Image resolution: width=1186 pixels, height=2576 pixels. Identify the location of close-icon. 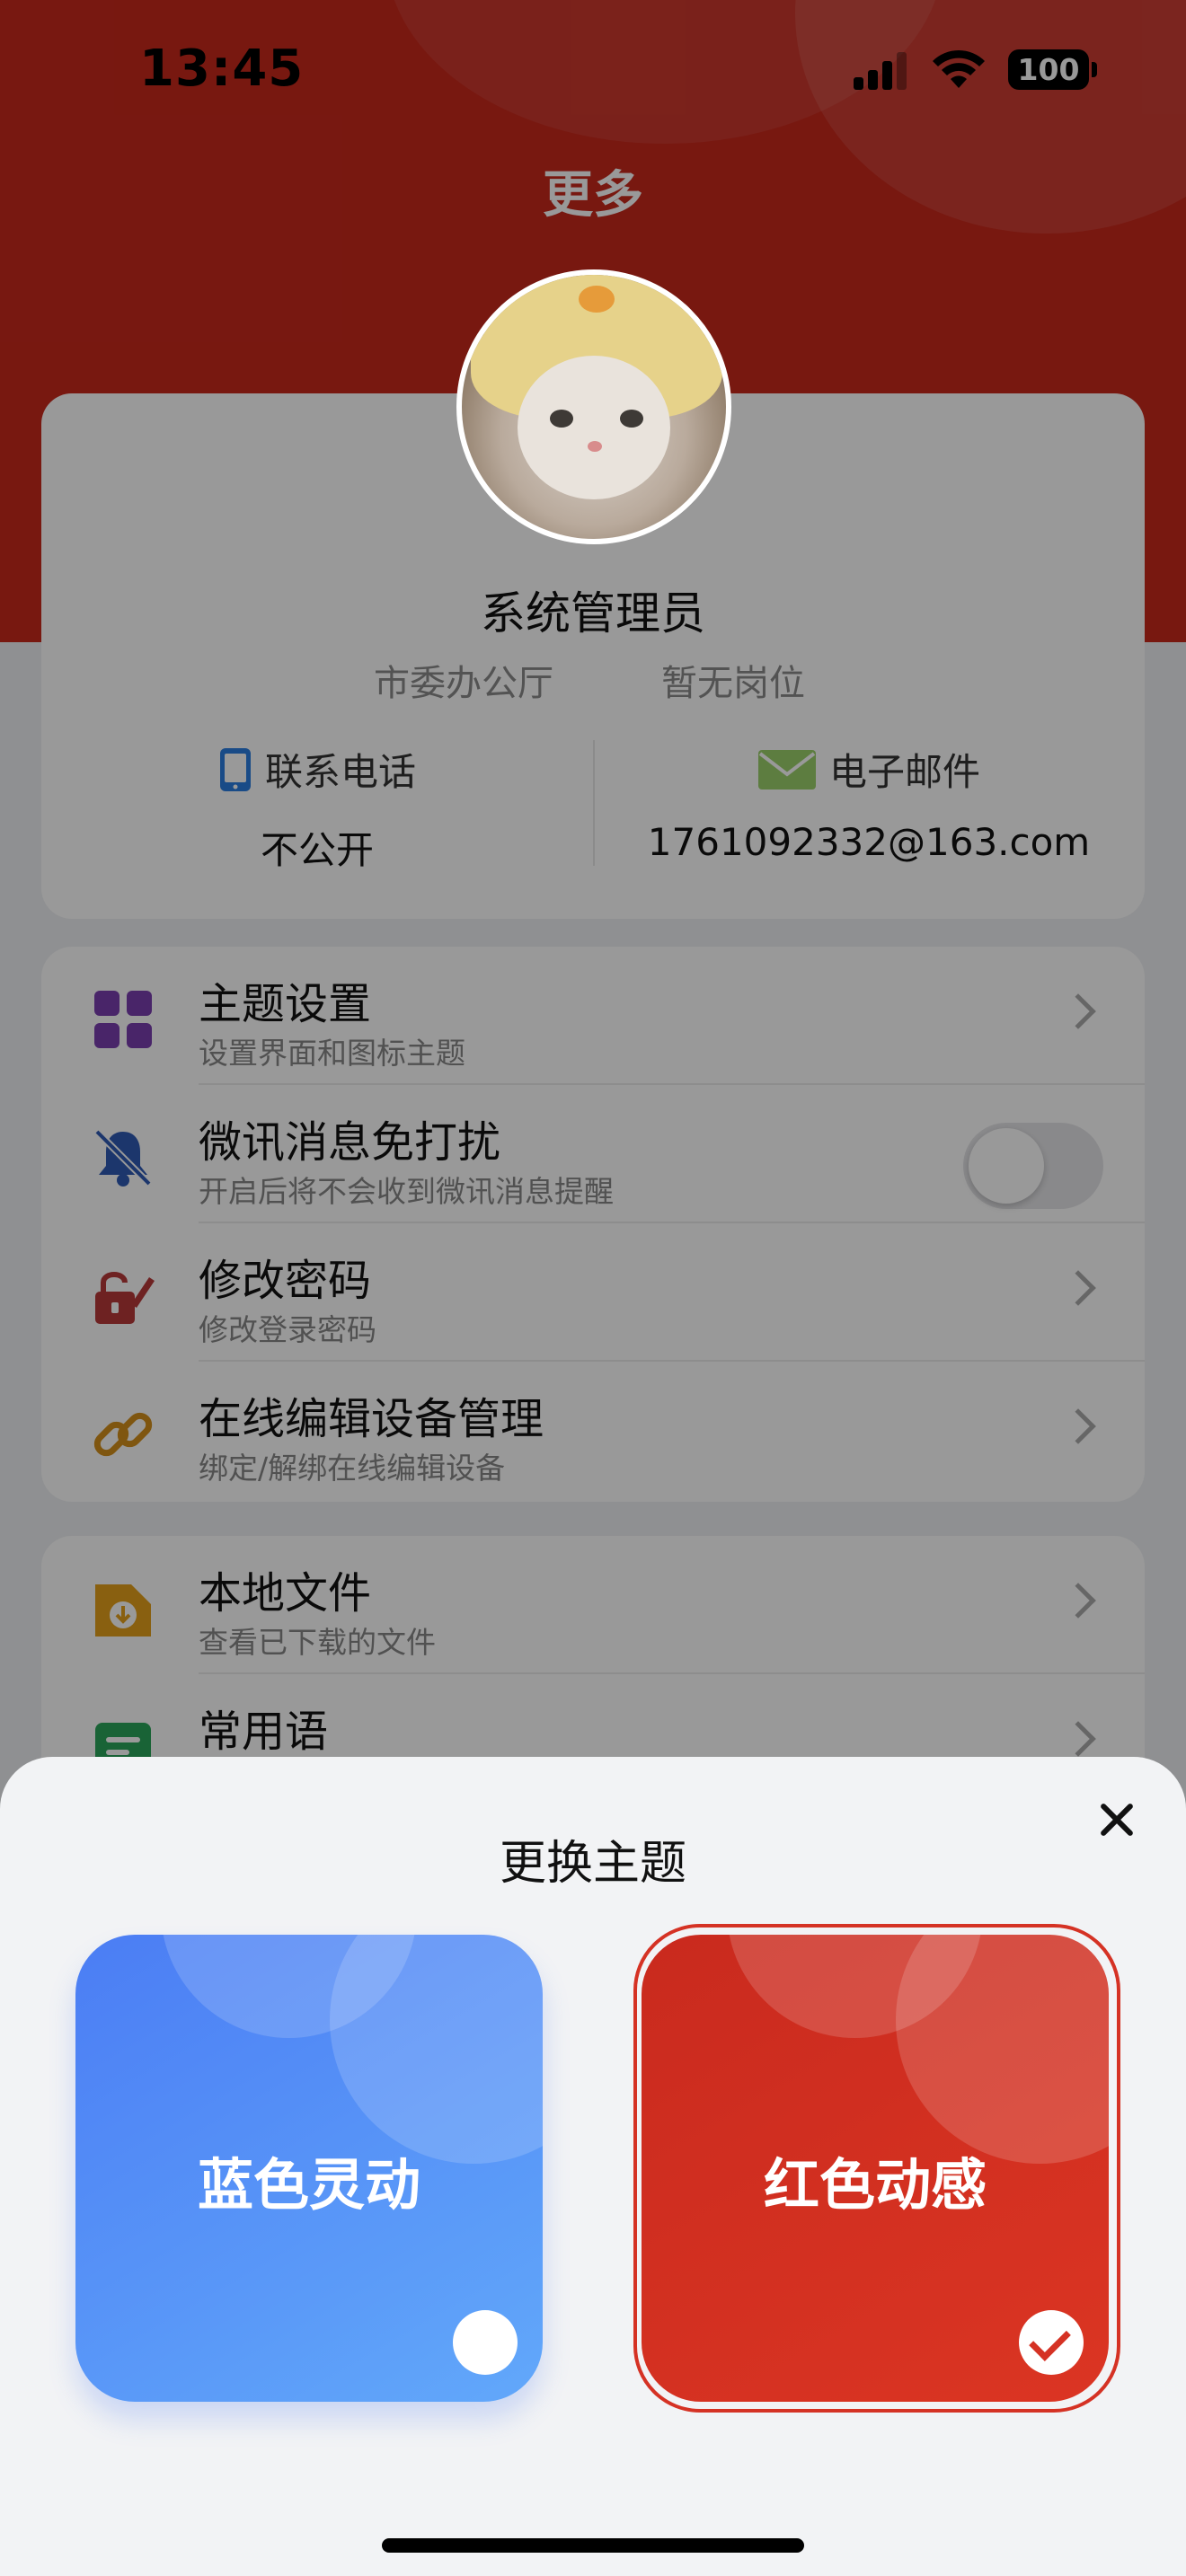
(1116, 1820).